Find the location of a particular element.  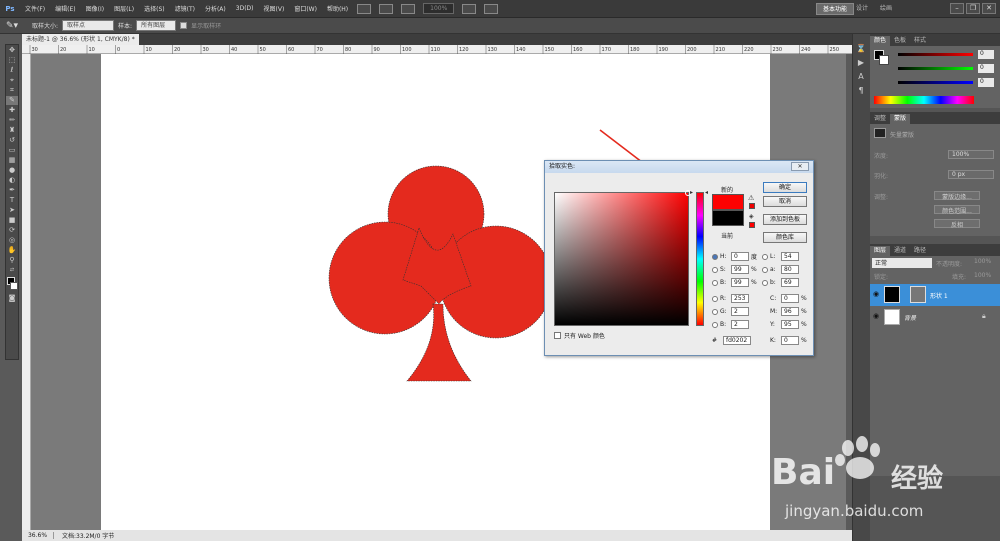

web-safe-color-chip is located at coordinates (752, 225).